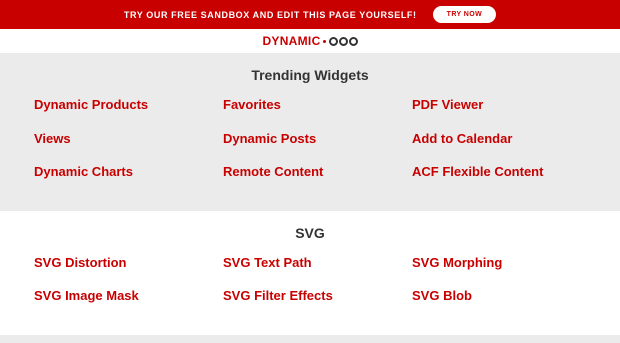  I want to click on link-svg-distortion: SVG Distortion, so click(80, 262).